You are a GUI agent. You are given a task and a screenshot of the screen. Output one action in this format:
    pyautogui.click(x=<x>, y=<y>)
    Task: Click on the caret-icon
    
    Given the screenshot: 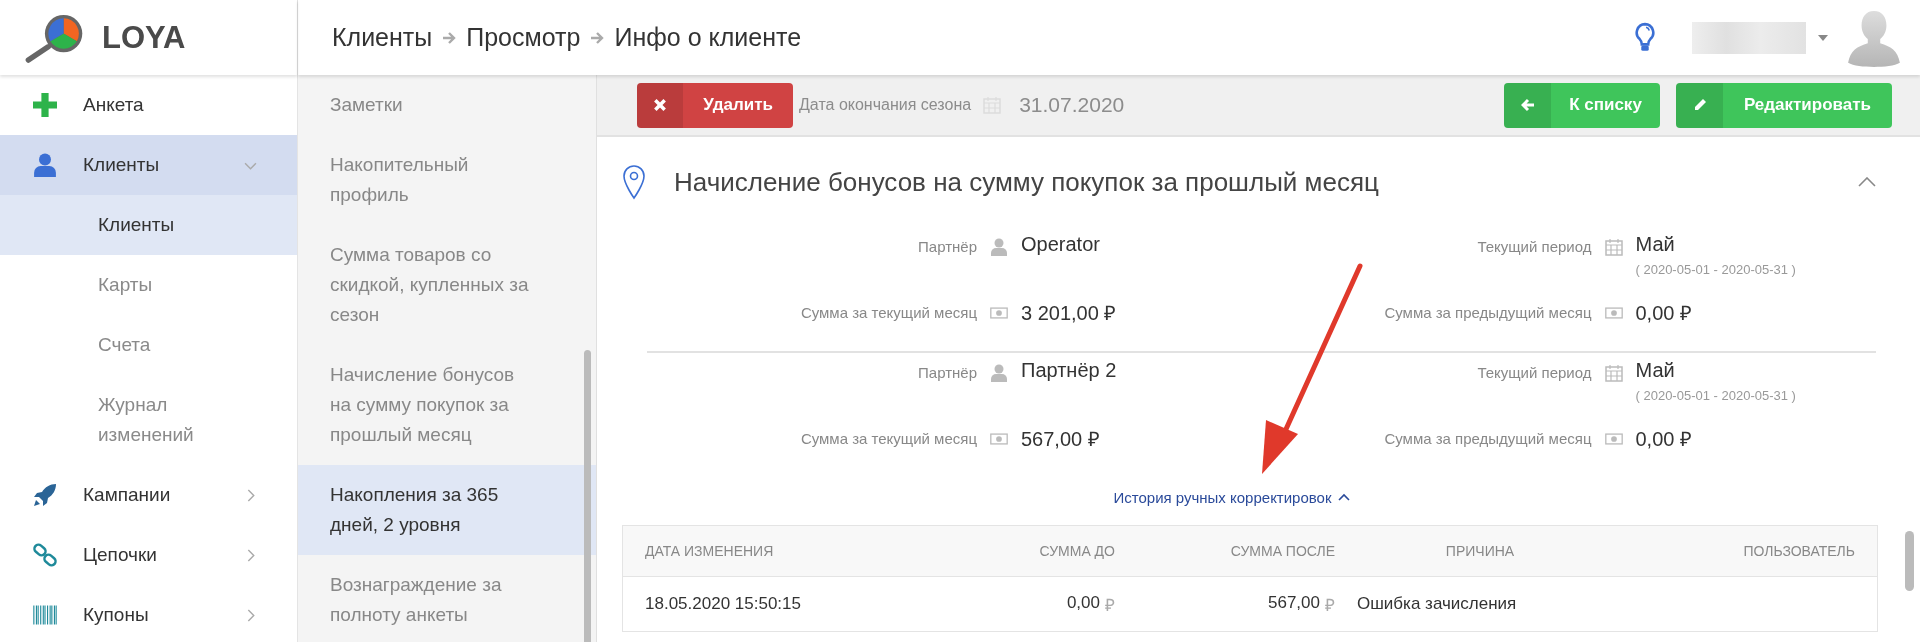 What is the action you would take?
    pyautogui.click(x=1823, y=37)
    